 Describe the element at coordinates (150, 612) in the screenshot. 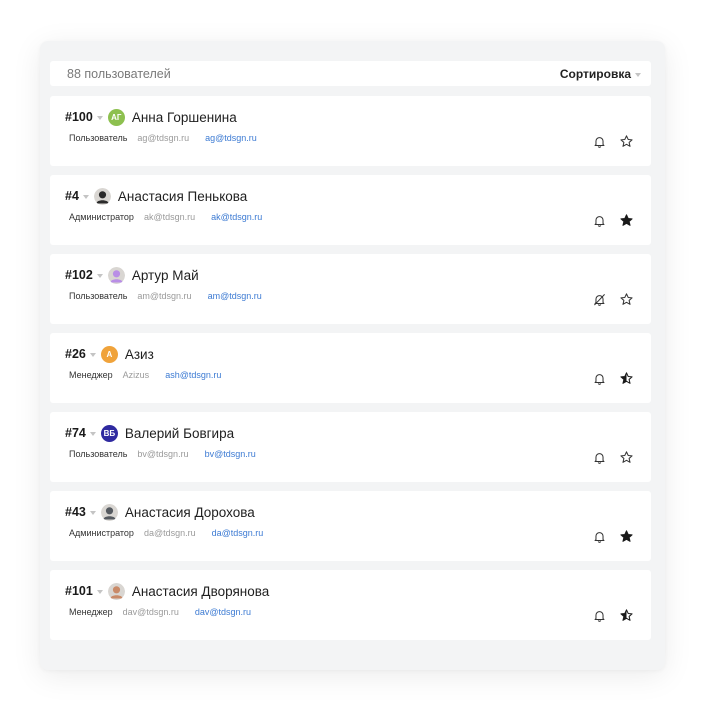

I see `user-login: dav@tdsgn.ru` at that location.